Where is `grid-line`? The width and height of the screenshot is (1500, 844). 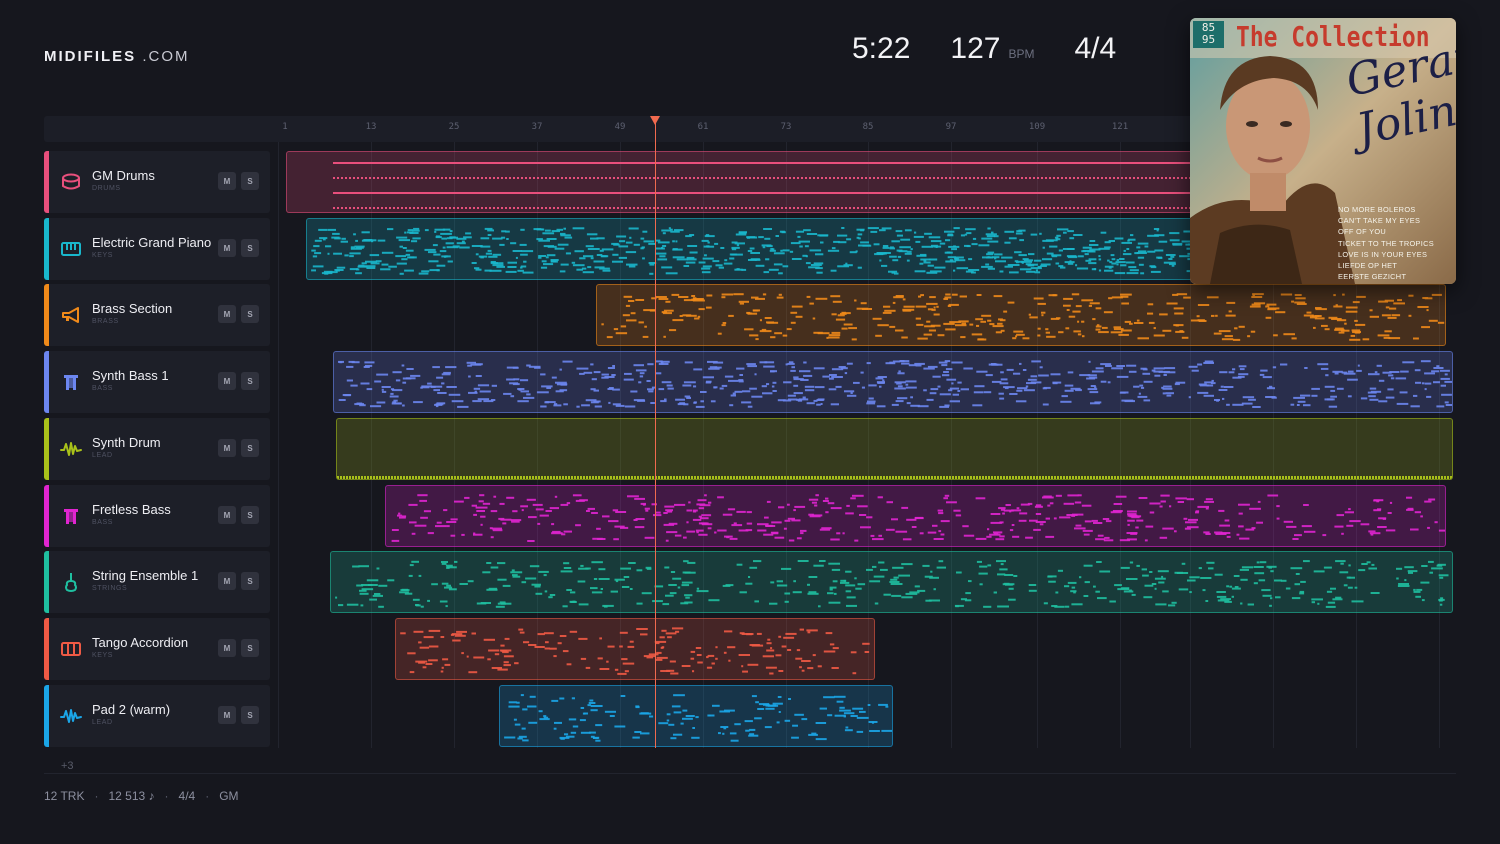
grid-line is located at coordinates (278, 445).